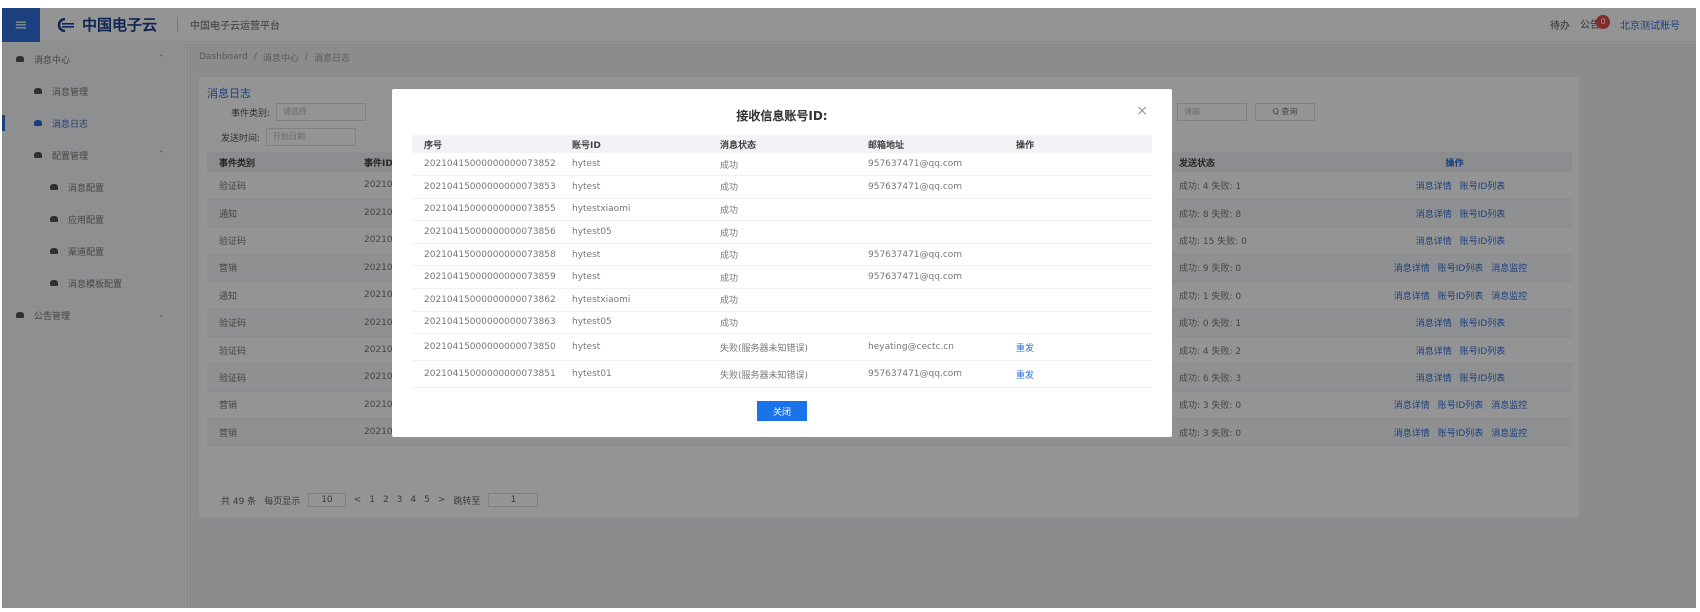 This screenshot has width=1700, height=612. I want to click on seq-cell: 20210415000000000073855, so click(486, 210).